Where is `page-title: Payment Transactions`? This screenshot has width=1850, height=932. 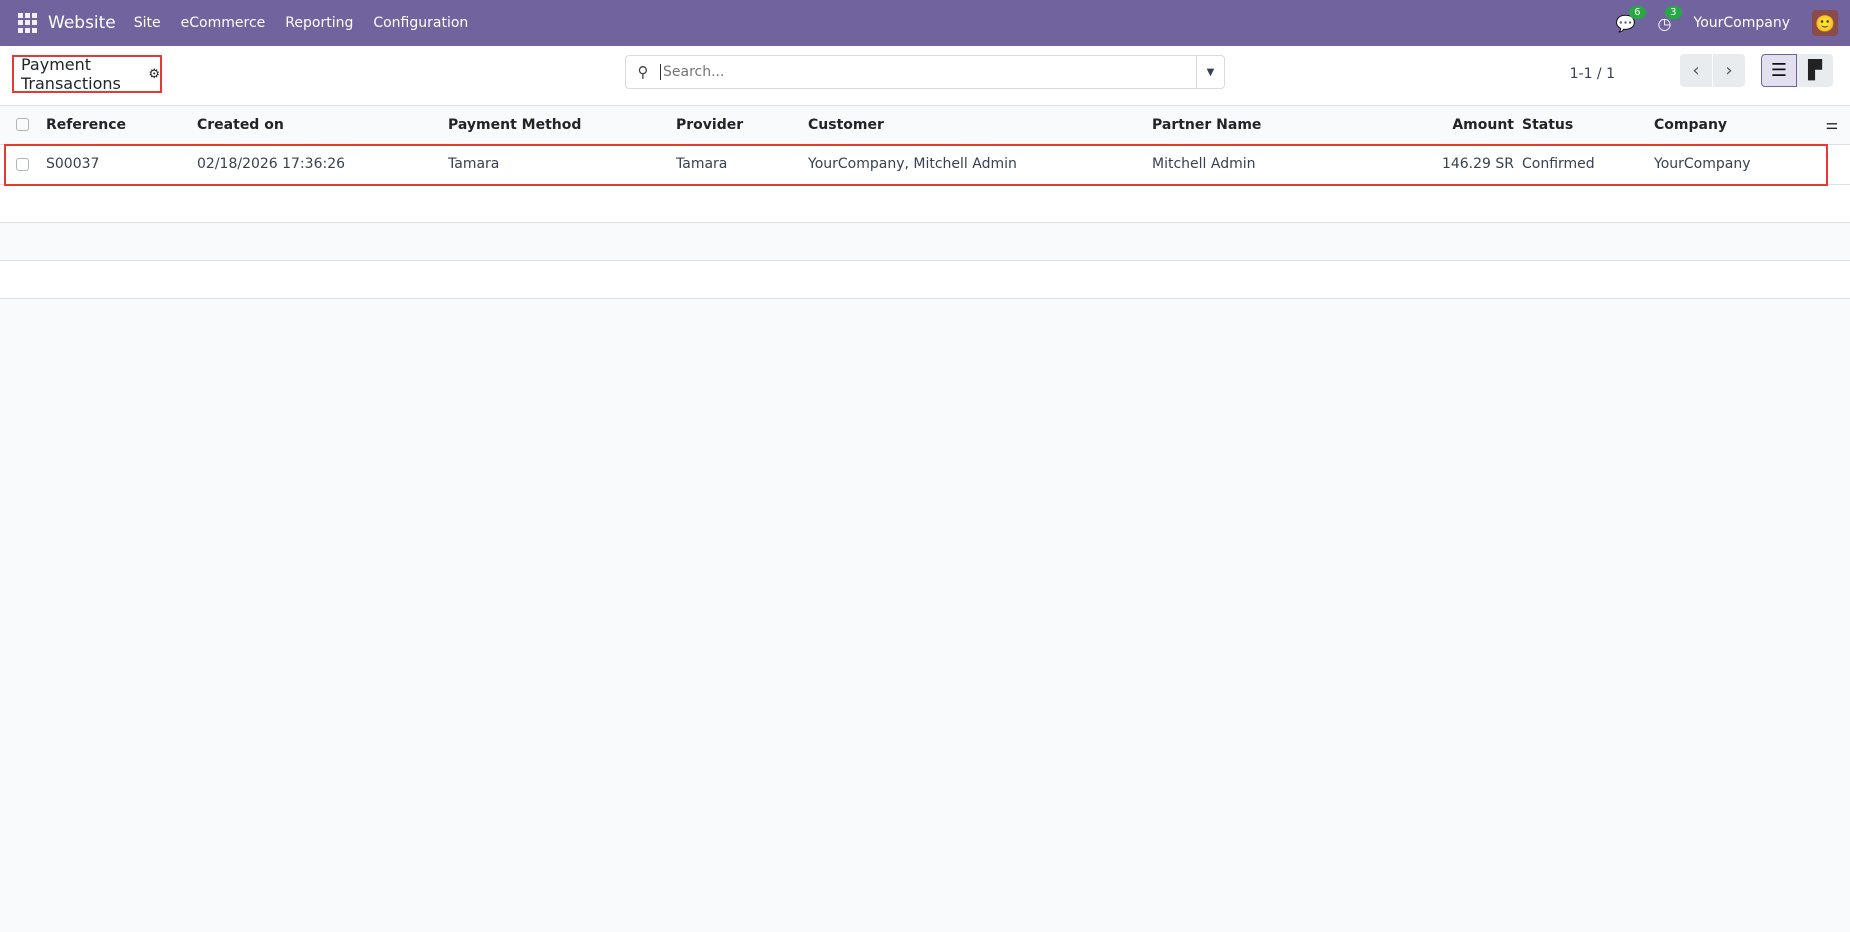
page-title: Payment Transactions is located at coordinates (71, 74).